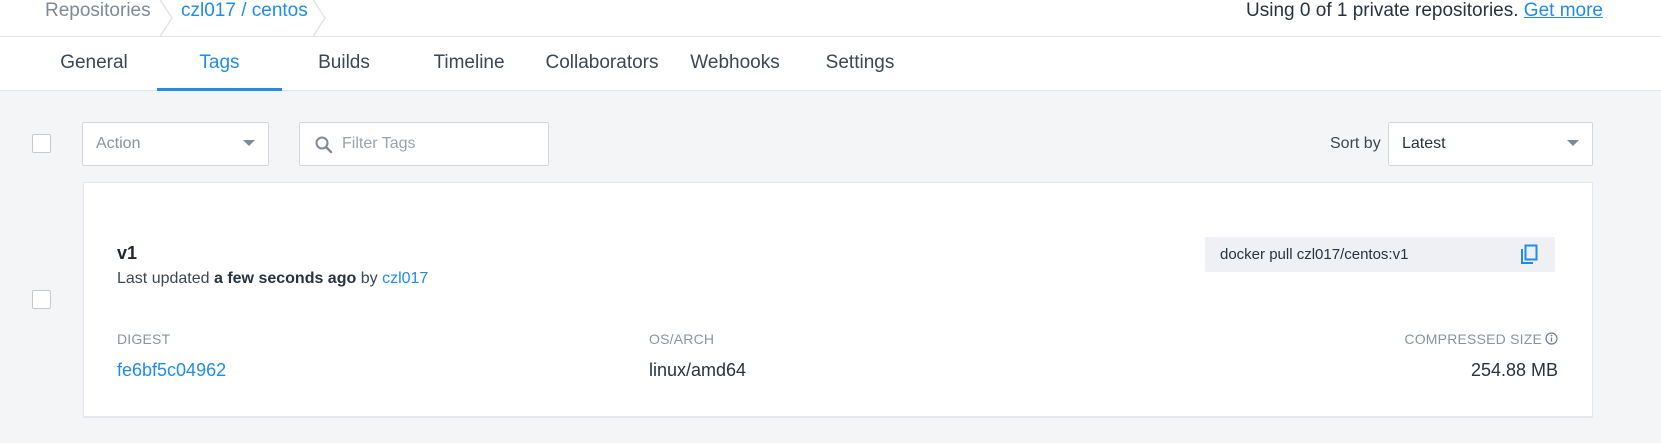 Image resolution: width=1661 pixels, height=443 pixels. What do you see at coordinates (285, 278) in the screenshot?
I see `updated-when: a few seconds ago` at bounding box center [285, 278].